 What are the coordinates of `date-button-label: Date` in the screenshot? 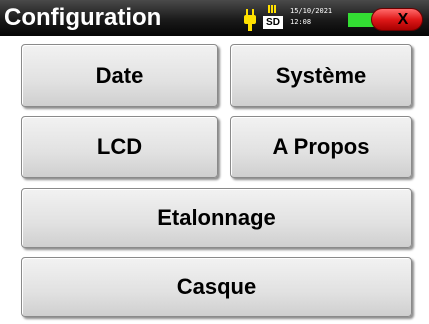 It's located at (119, 75).